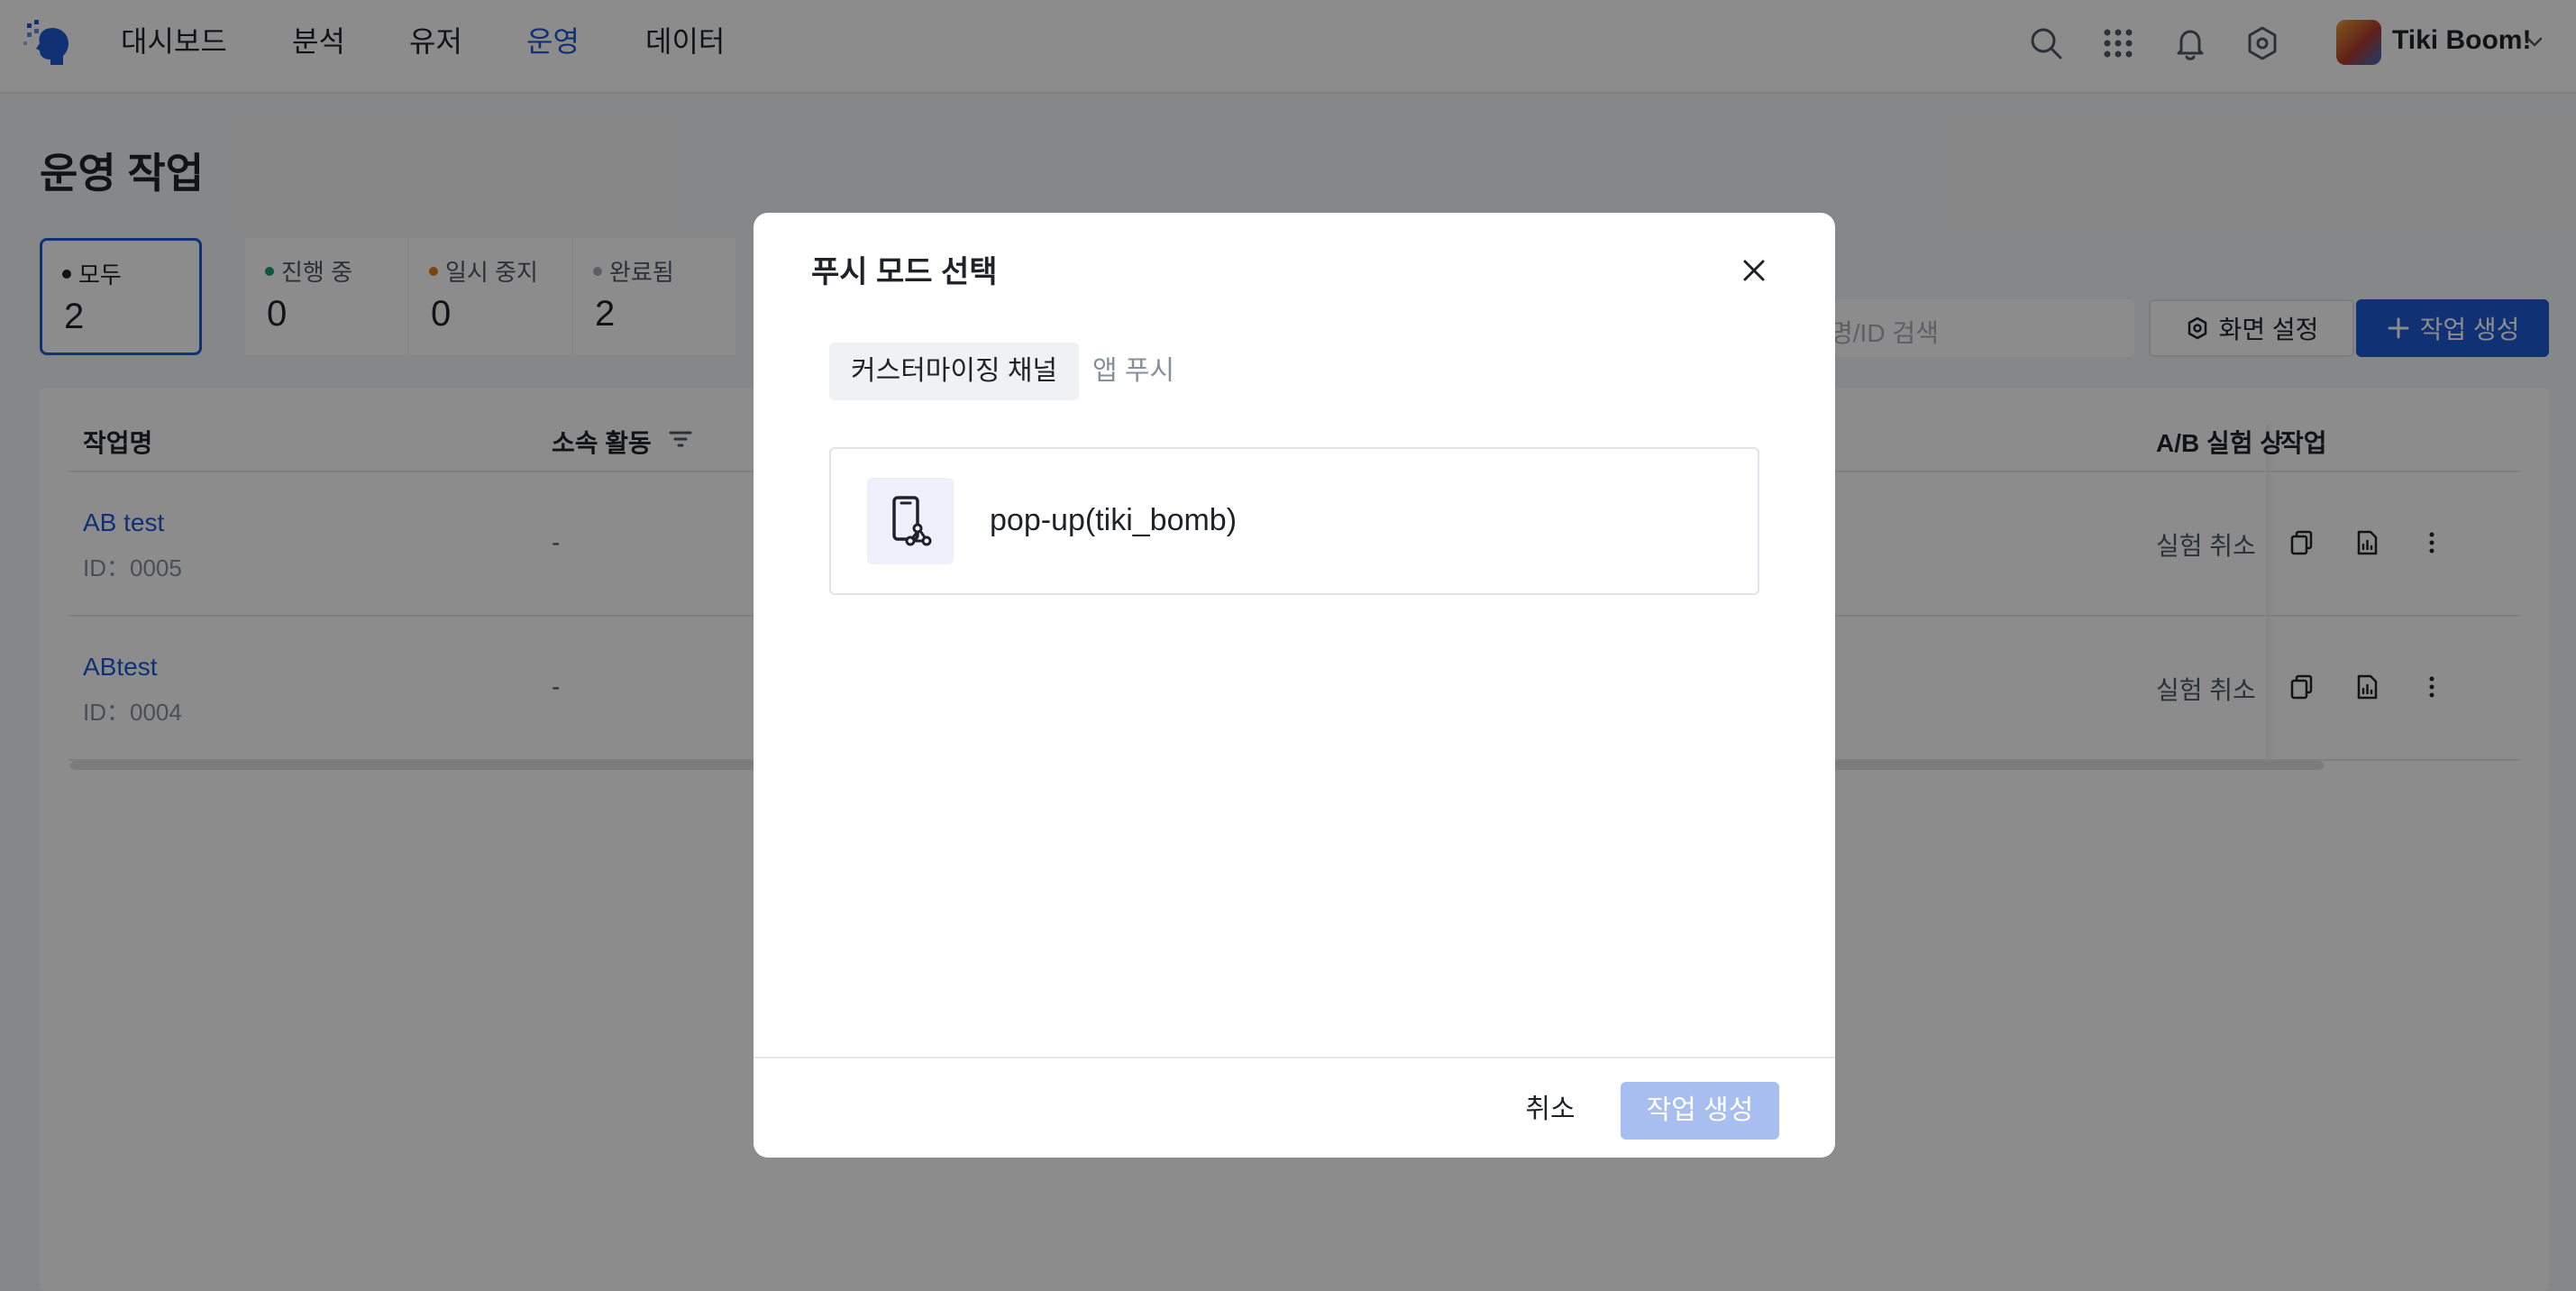 This screenshot has width=2576, height=1291. Describe the element at coordinates (1550, 1110) in the screenshot. I see `cancel-button: 취소` at that location.